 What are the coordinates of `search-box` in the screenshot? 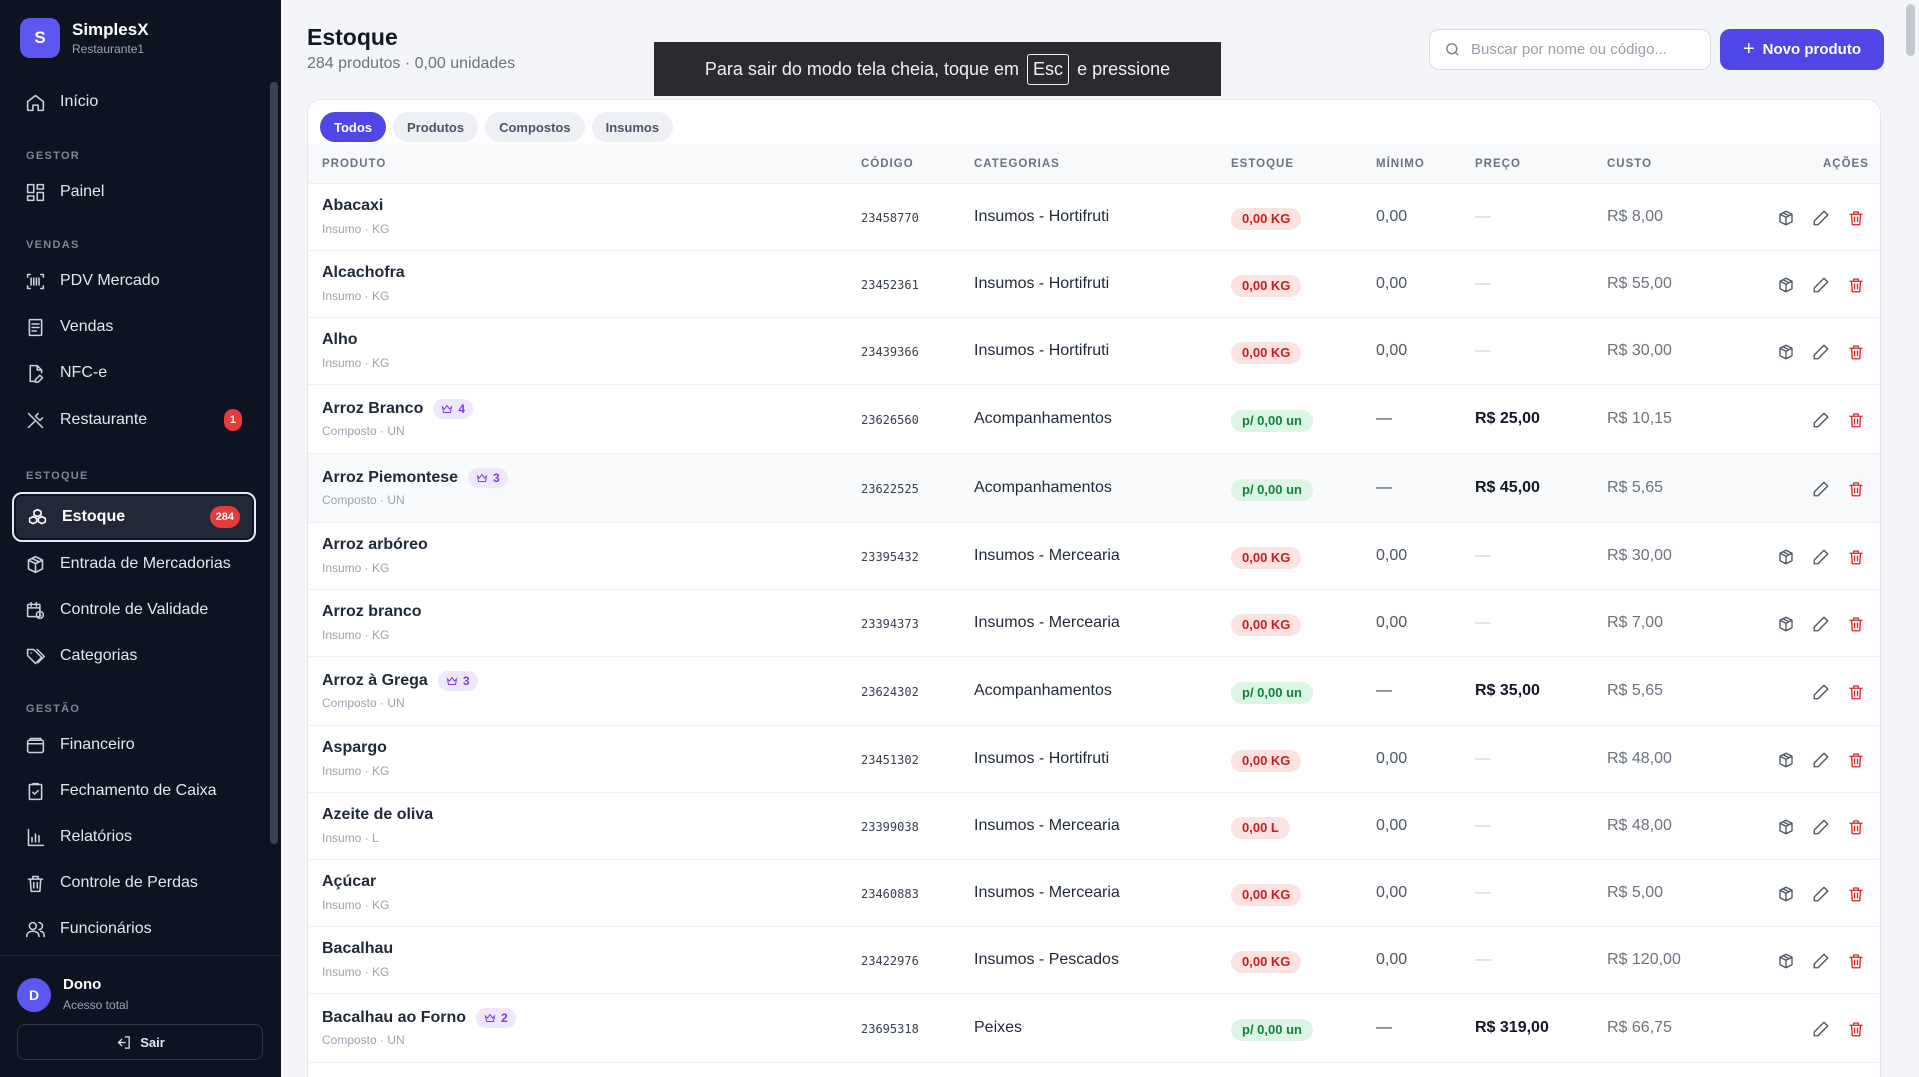 It's located at (1570, 49).